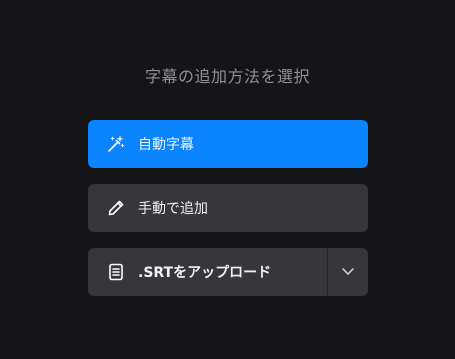 This screenshot has height=359, width=455. I want to click on magic-wand-icon, so click(116, 144).